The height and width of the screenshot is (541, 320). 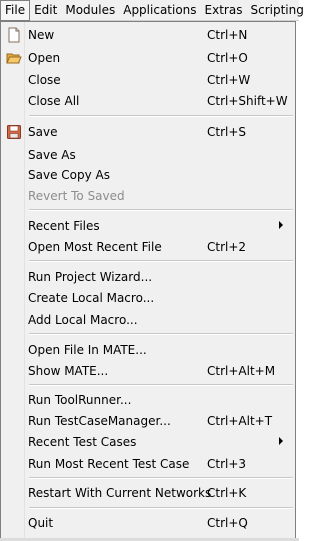 I want to click on menu-item-close-all: Close All Ctrl+Shift+W, so click(x=148, y=101).